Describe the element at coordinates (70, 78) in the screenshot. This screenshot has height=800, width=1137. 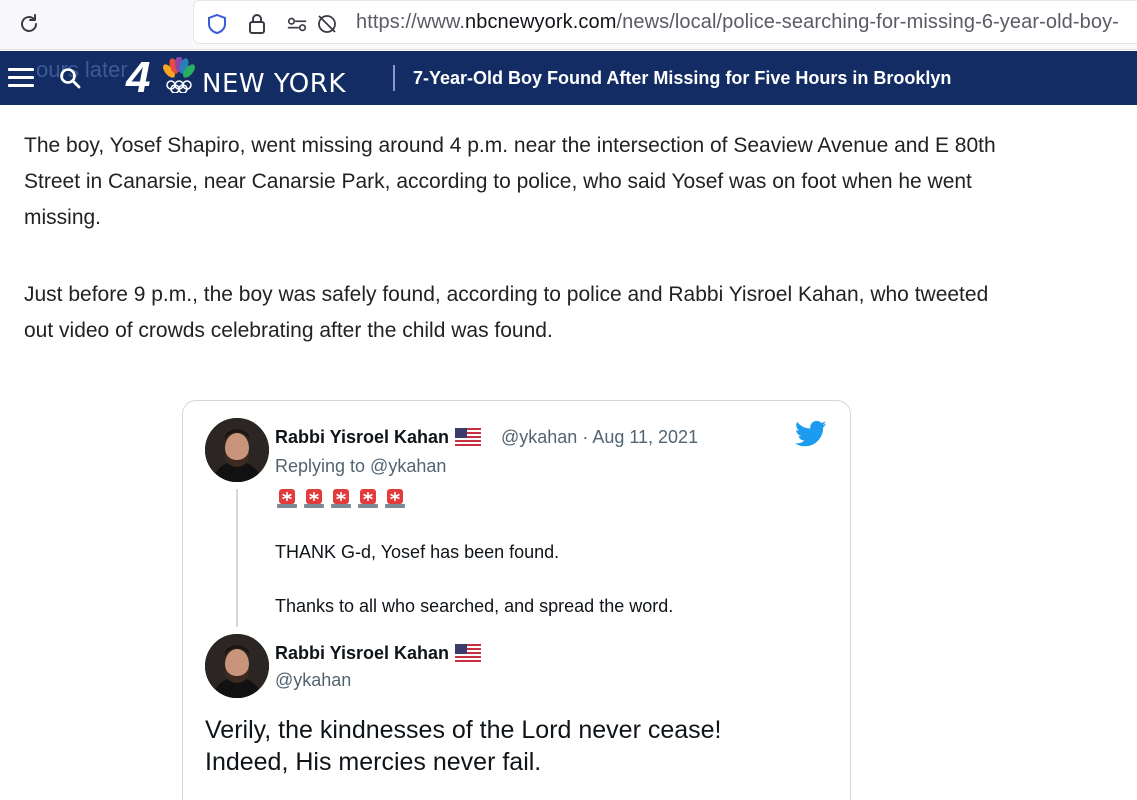
I see `search-icon` at that location.